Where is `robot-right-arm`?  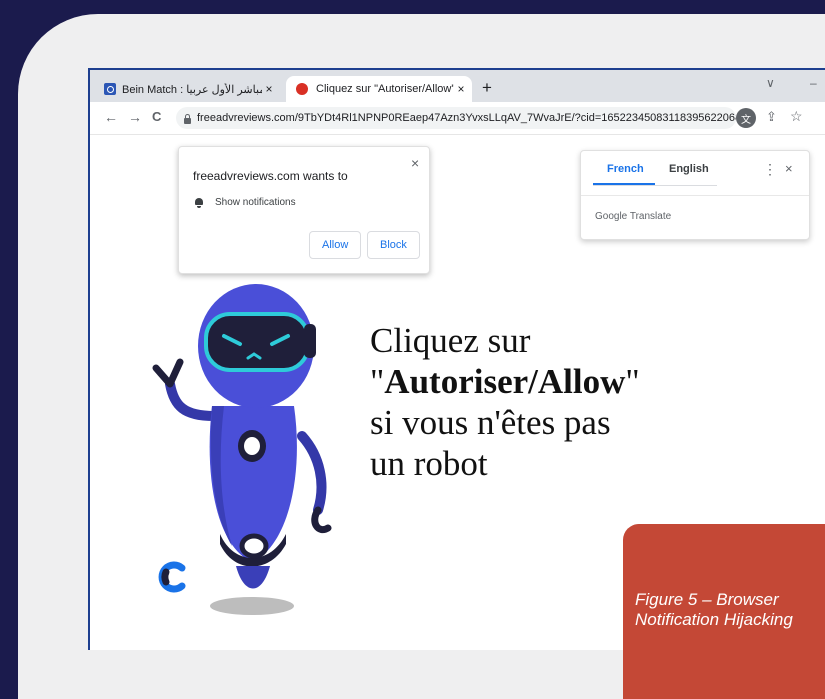
robot-right-arm is located at coordinates (312, 473).